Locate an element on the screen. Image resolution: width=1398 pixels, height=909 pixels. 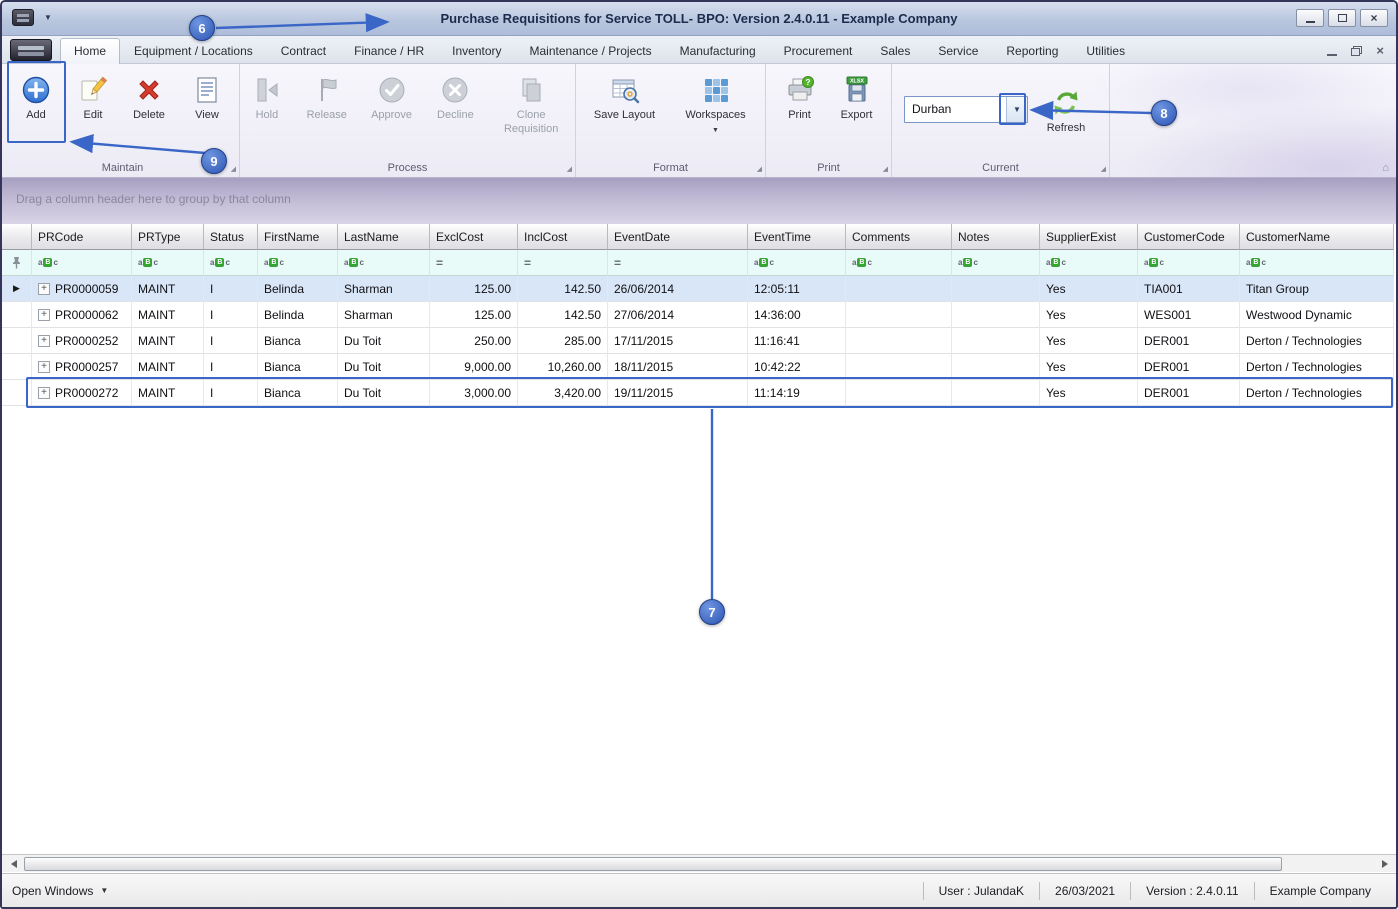
filter-row-indicator-cell is located at coordinates (17, 263).